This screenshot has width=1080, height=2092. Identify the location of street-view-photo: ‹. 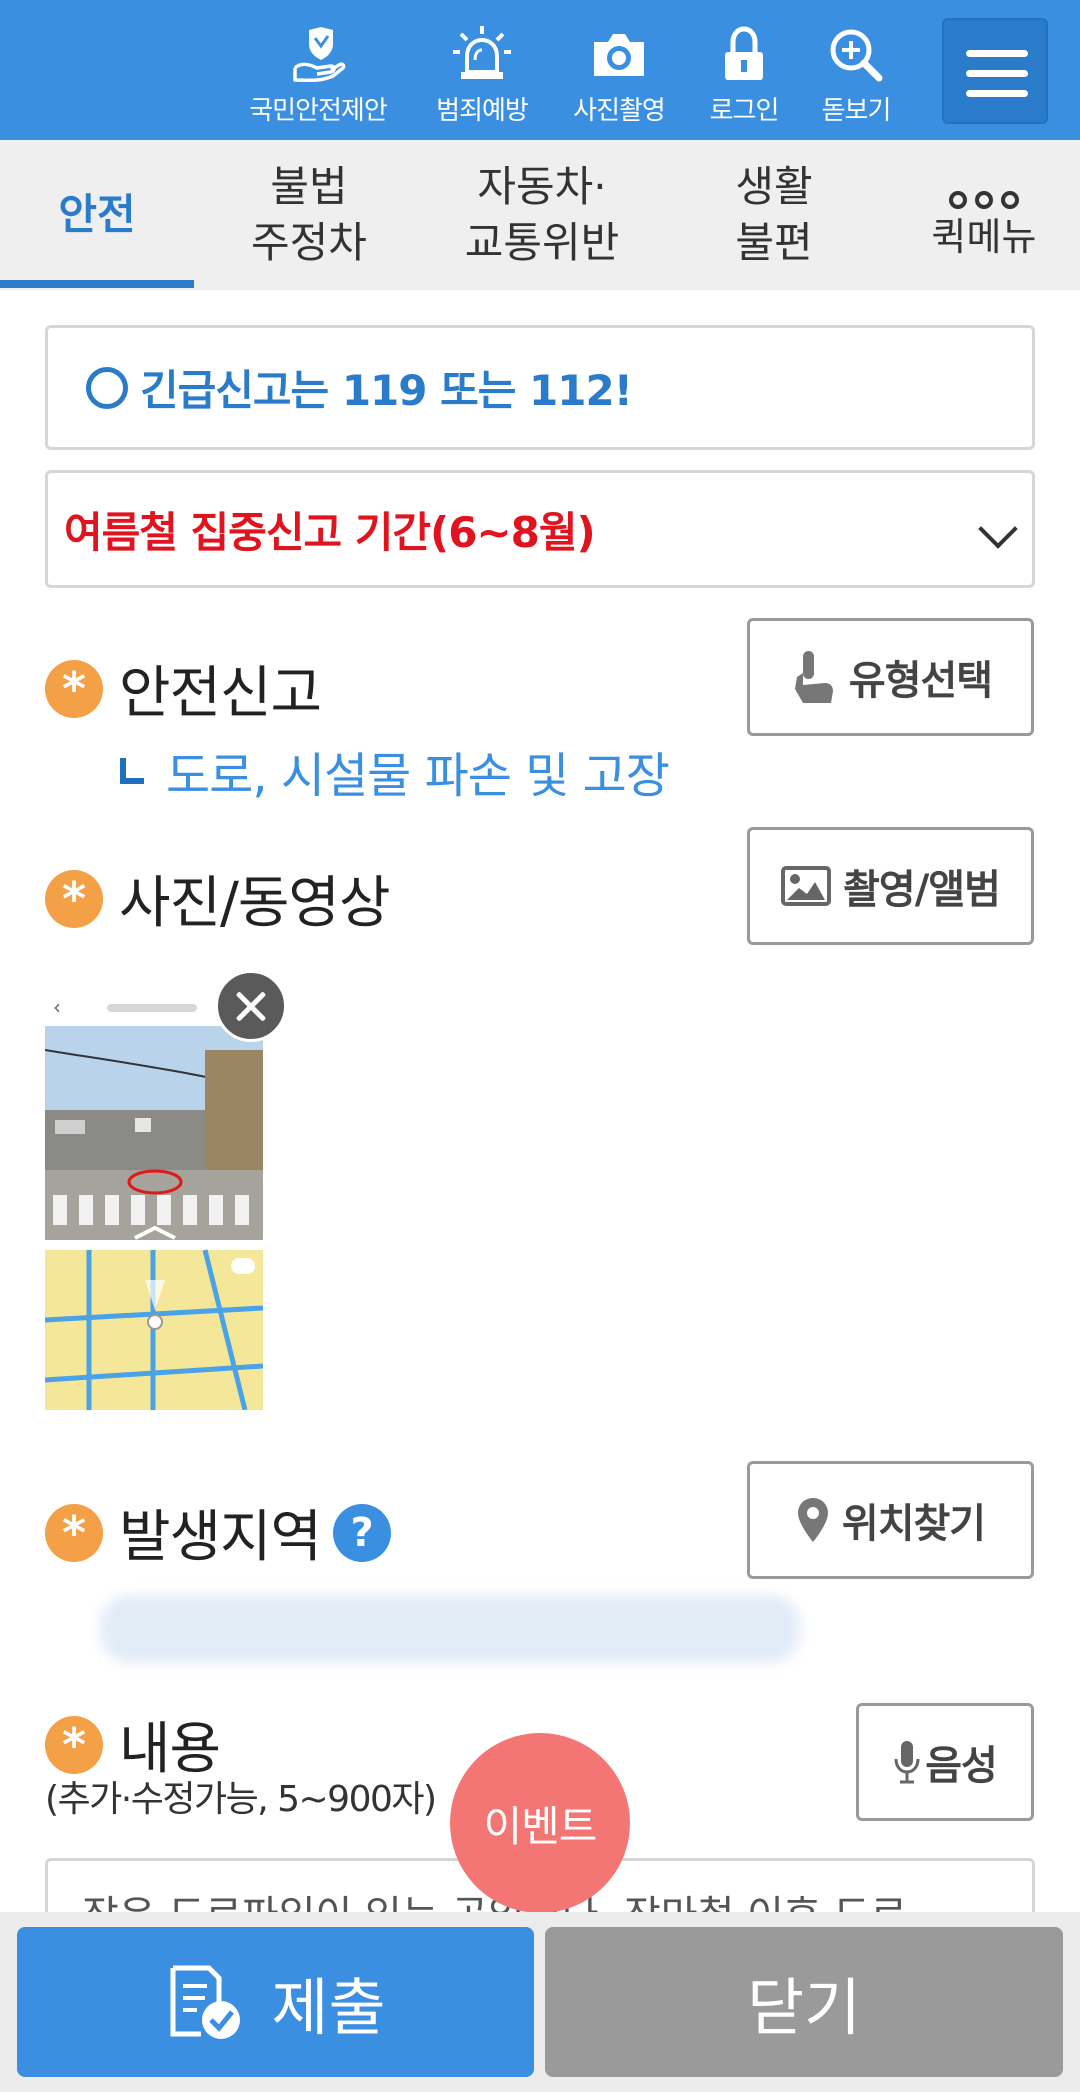
(154, 1200).